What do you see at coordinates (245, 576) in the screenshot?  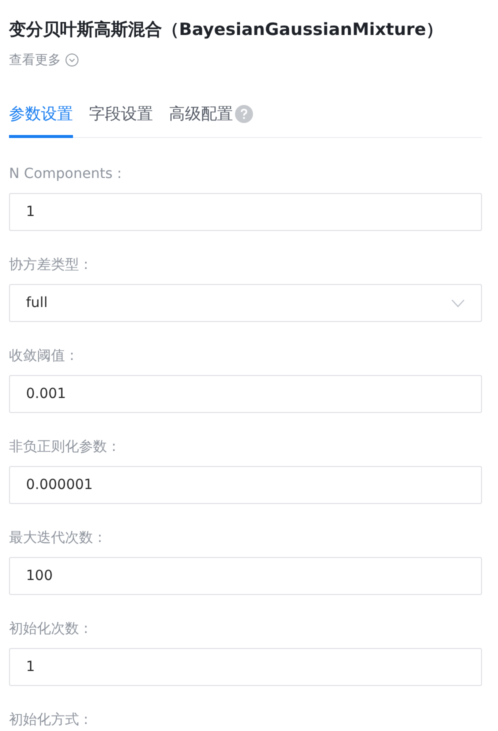 I see `input-field: 100` at bounding box center [245, 576].